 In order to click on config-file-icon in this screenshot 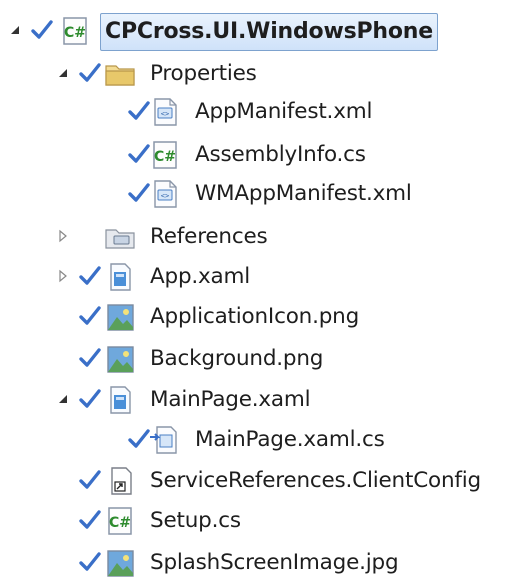, I will do `click(120, 481)`.